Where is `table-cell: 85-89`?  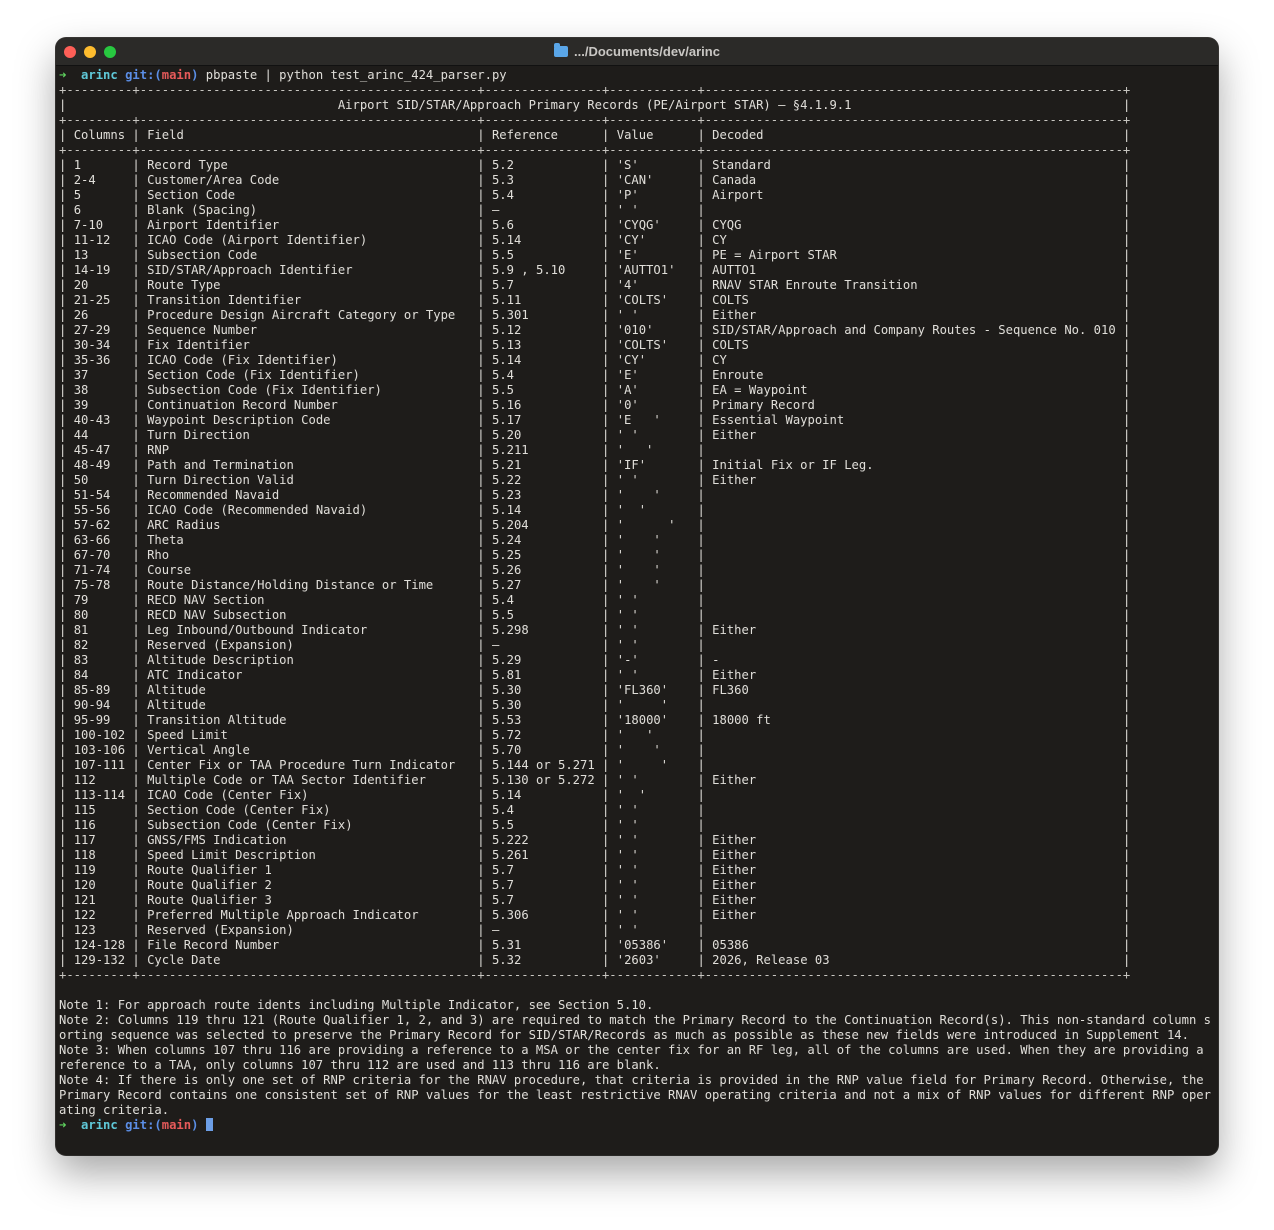 table-cell: 85-89 is located at coordinates (92, 690).